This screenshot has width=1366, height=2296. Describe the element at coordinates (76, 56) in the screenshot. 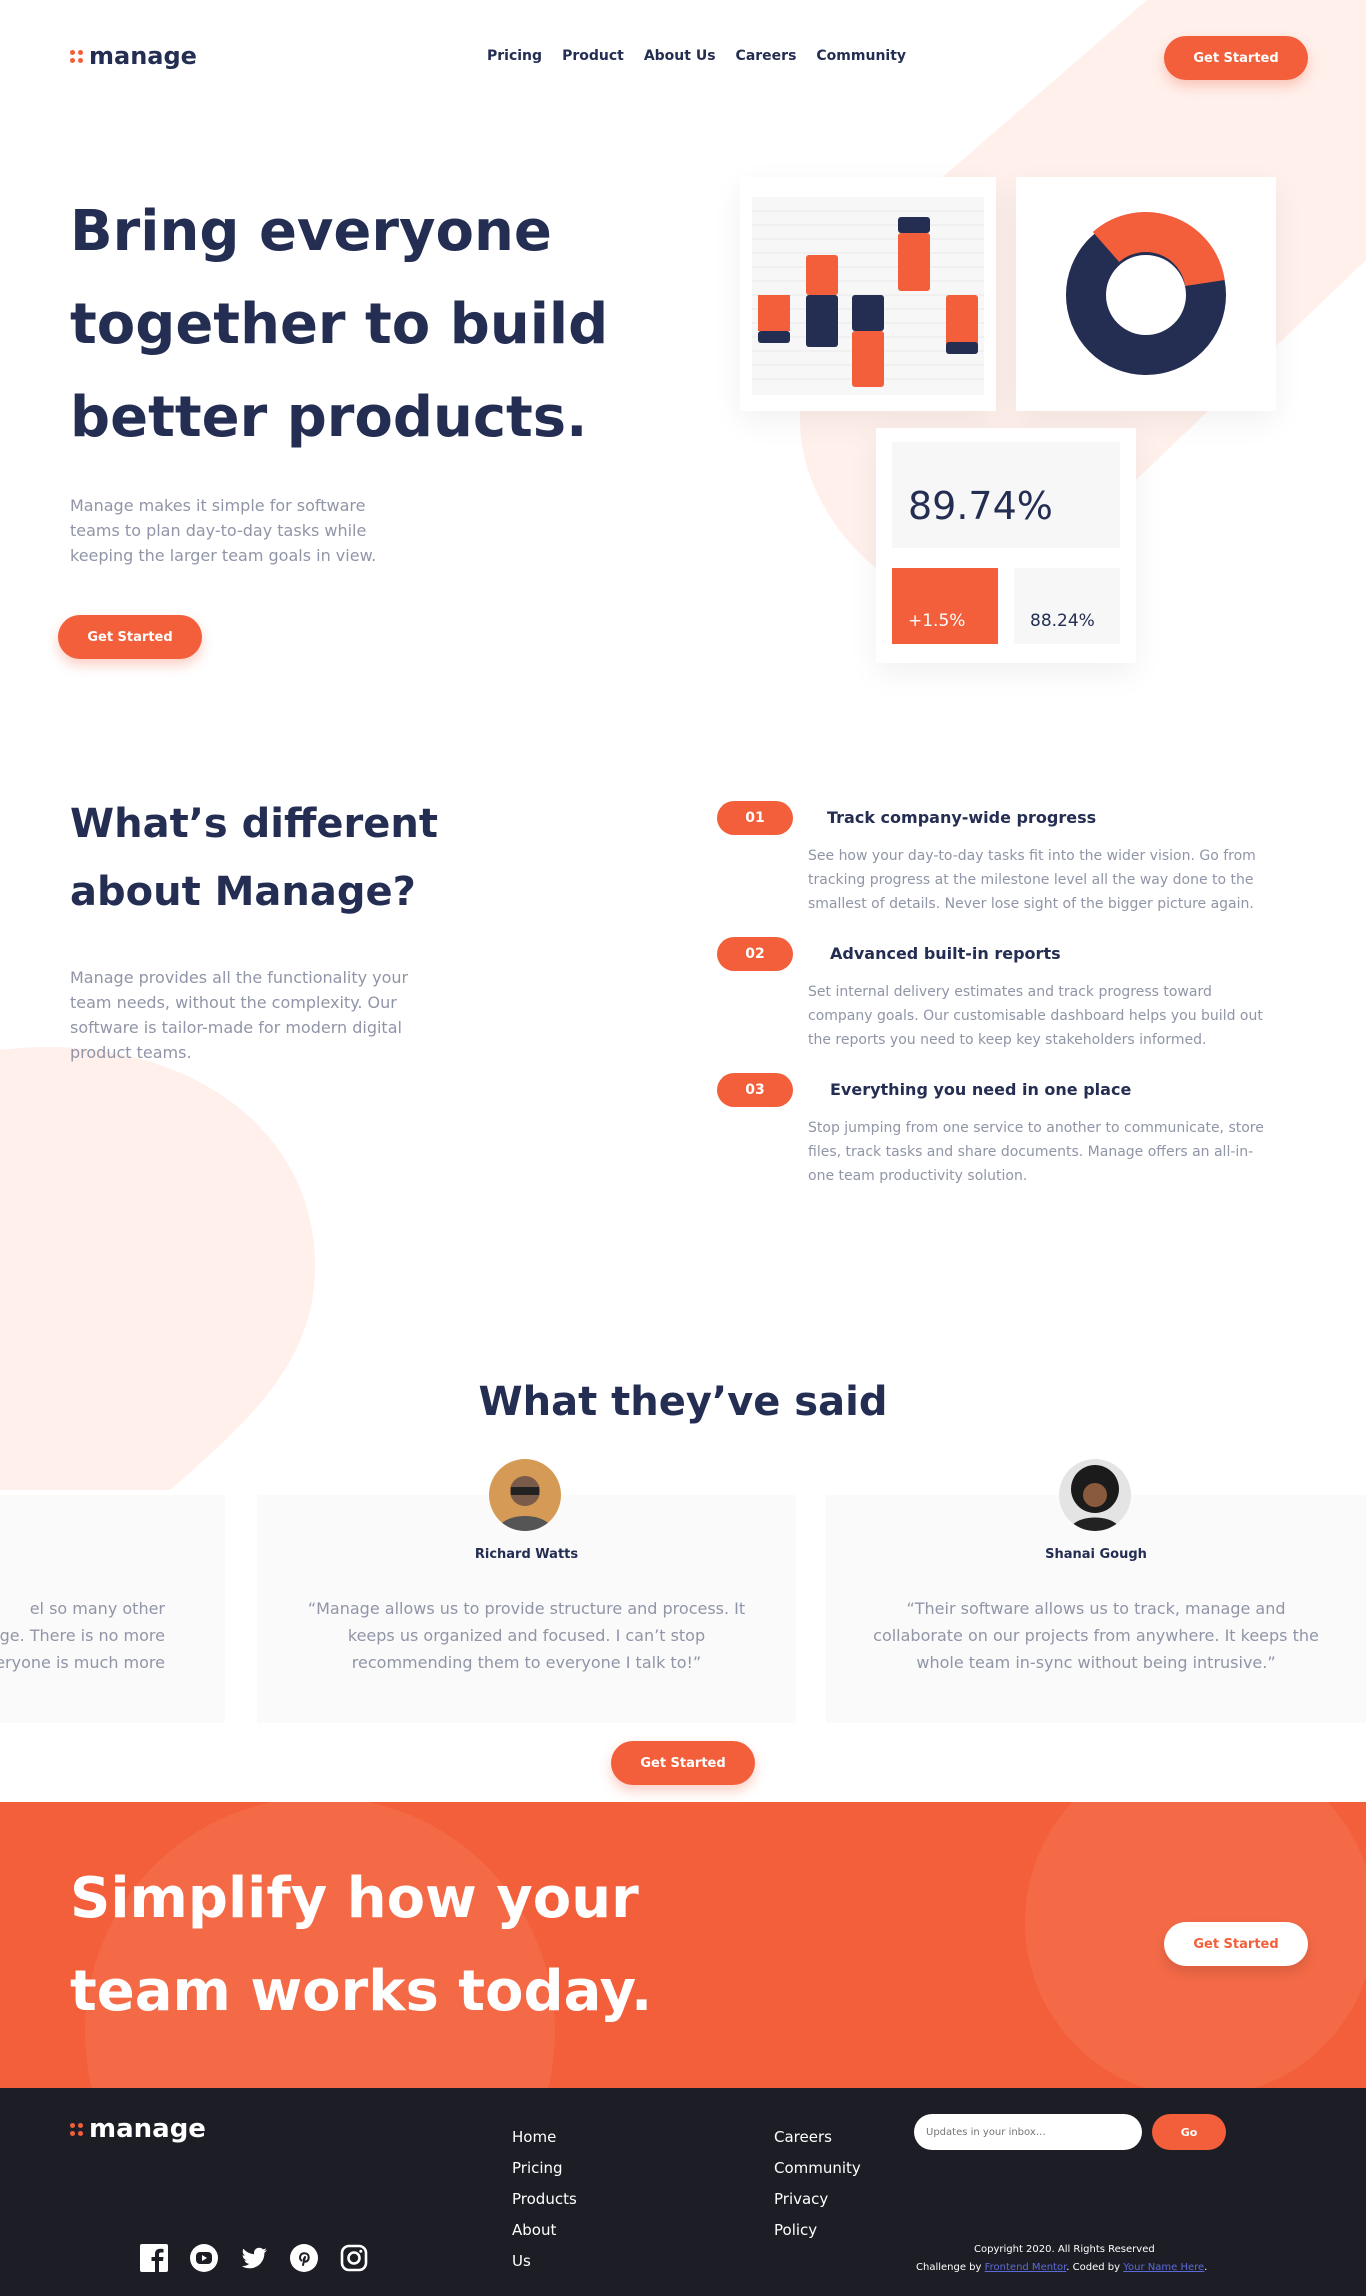

I see `logo-dots-icon` at that location.